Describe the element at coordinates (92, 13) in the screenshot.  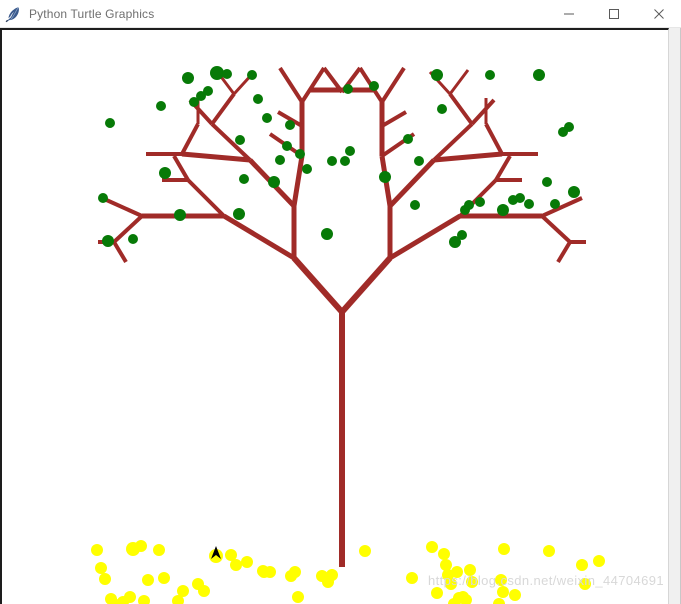
I see `window-title: Python Turtle Graphics` at that location.